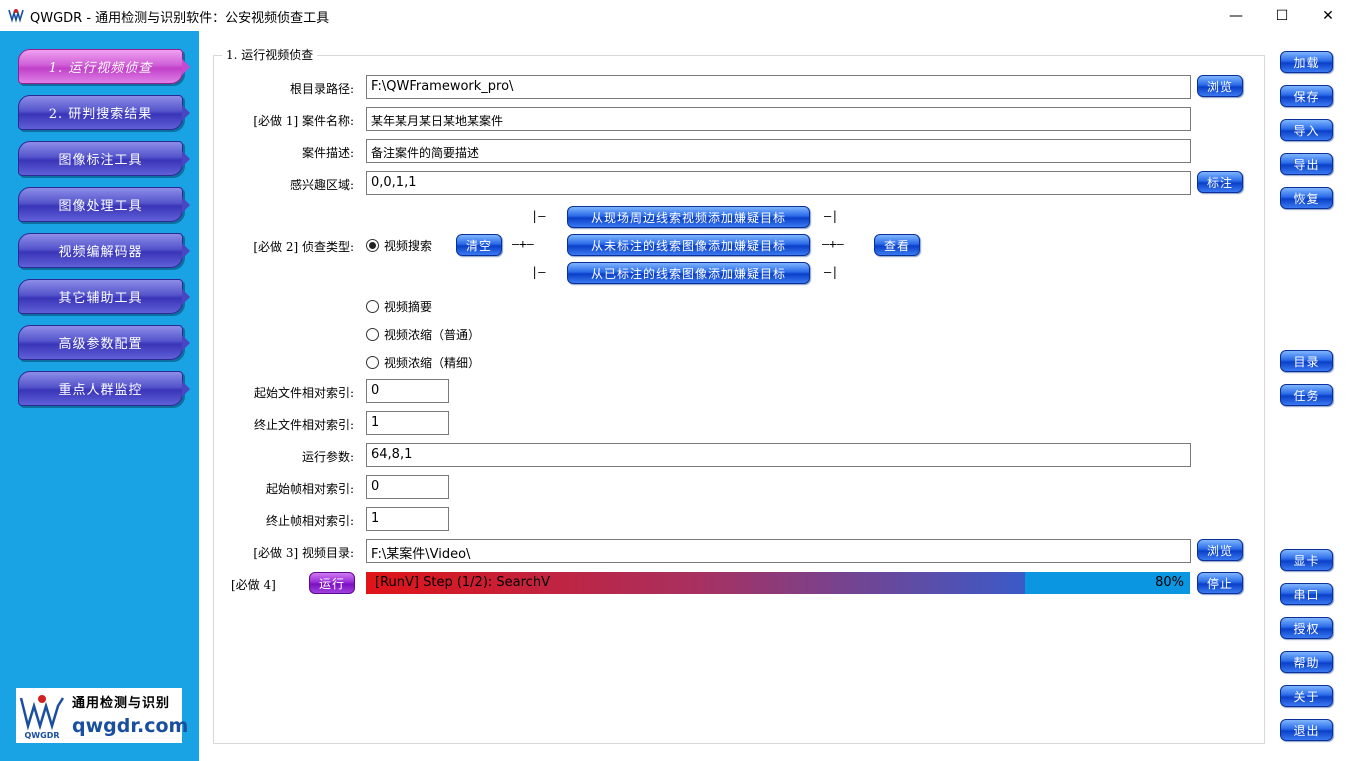  Describe the element at coordinates (1220, 583) in the screenshot. I see `stop-button: 停止` at that location.